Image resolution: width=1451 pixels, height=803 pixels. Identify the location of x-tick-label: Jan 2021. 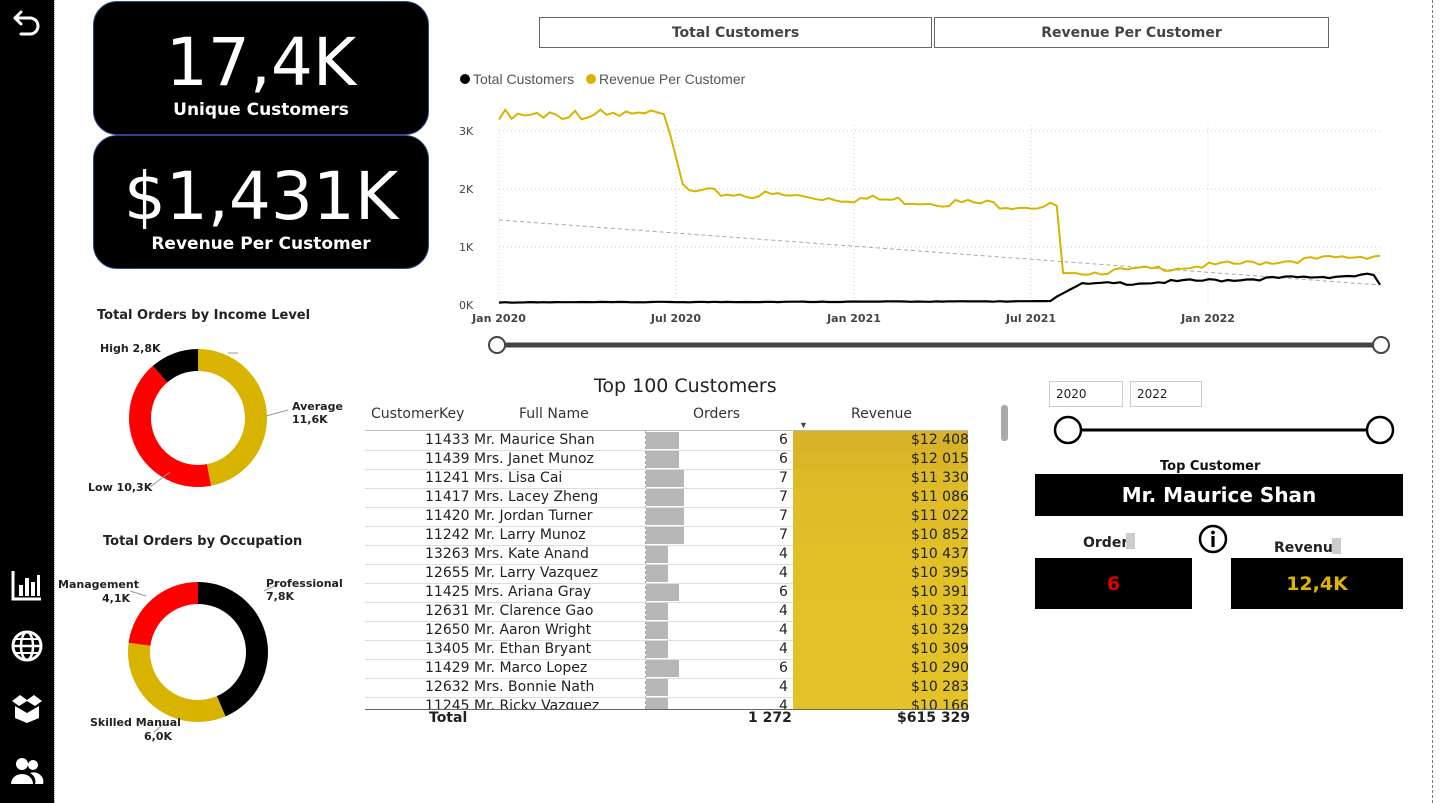
(853, 318).